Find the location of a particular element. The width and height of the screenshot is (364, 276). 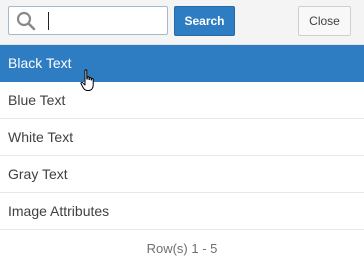

hand-pointer-icon is located at coordinates (87, 80).